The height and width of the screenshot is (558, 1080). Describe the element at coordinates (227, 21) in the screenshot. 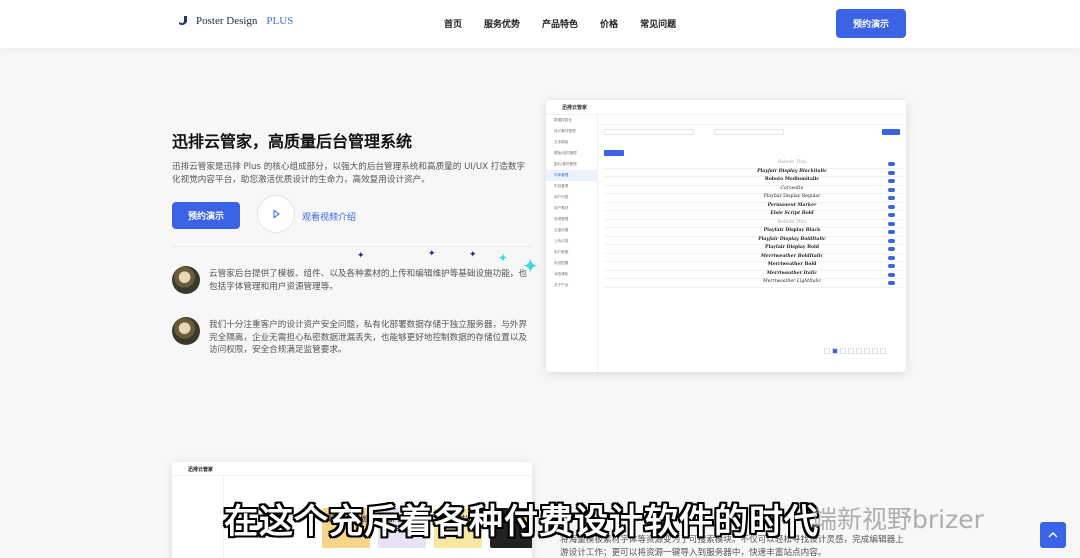

I see `brand-name: Poster Design` at that location.